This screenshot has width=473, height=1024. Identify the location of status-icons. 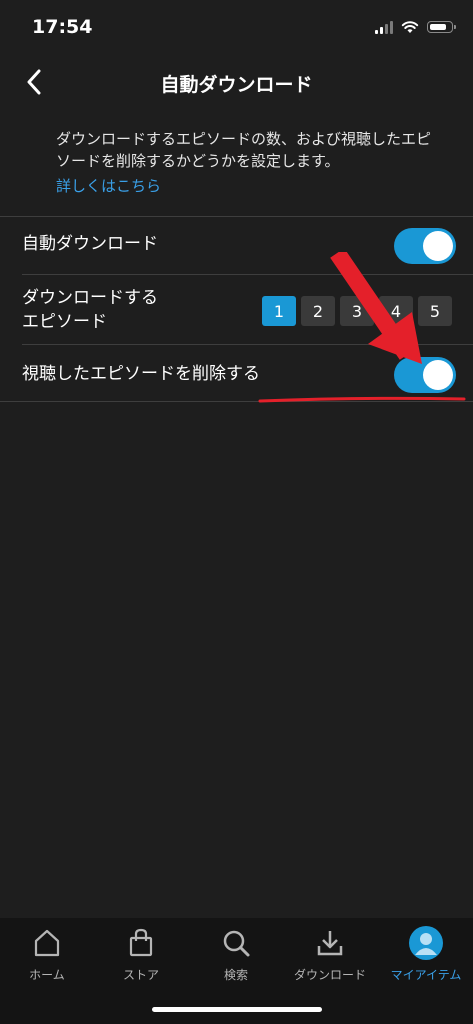
(415, 27).